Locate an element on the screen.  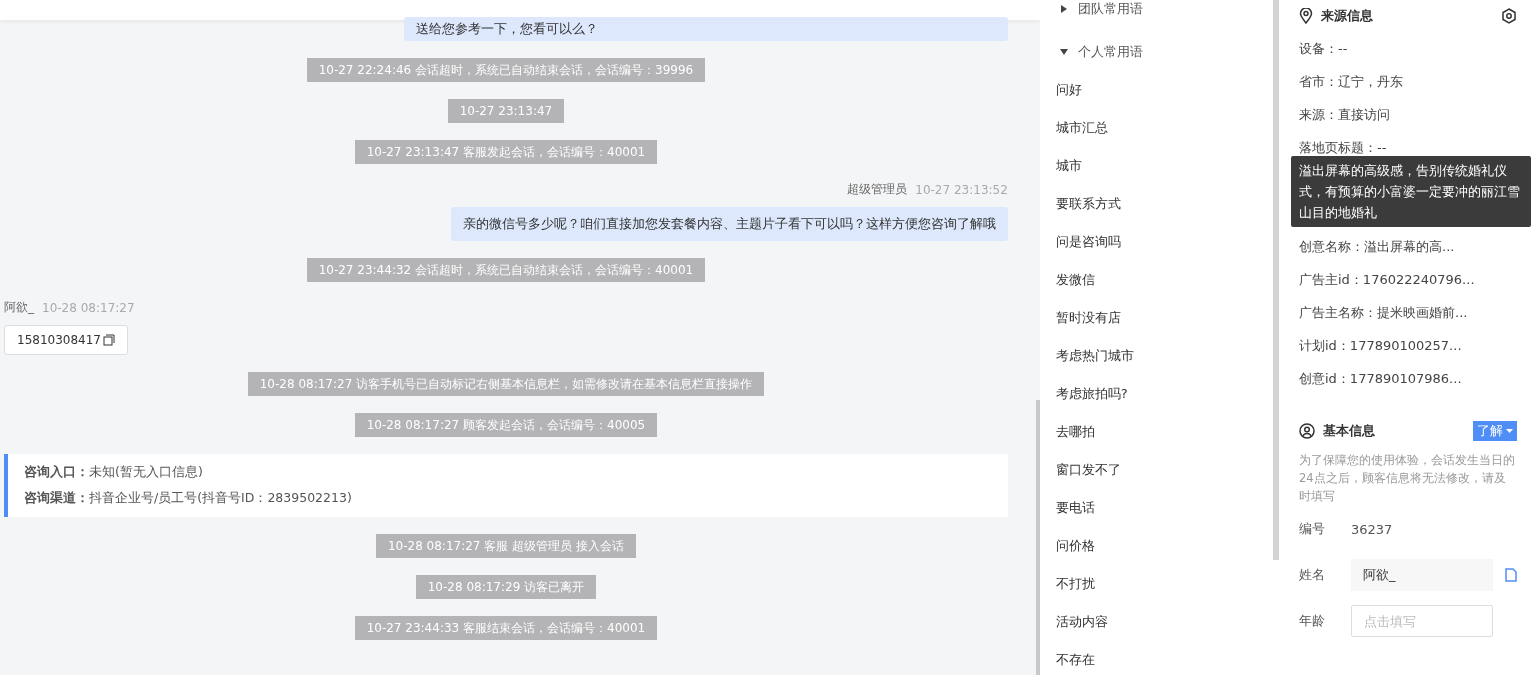
section-title: 基本信息 is located at coordinates (1349, 431).